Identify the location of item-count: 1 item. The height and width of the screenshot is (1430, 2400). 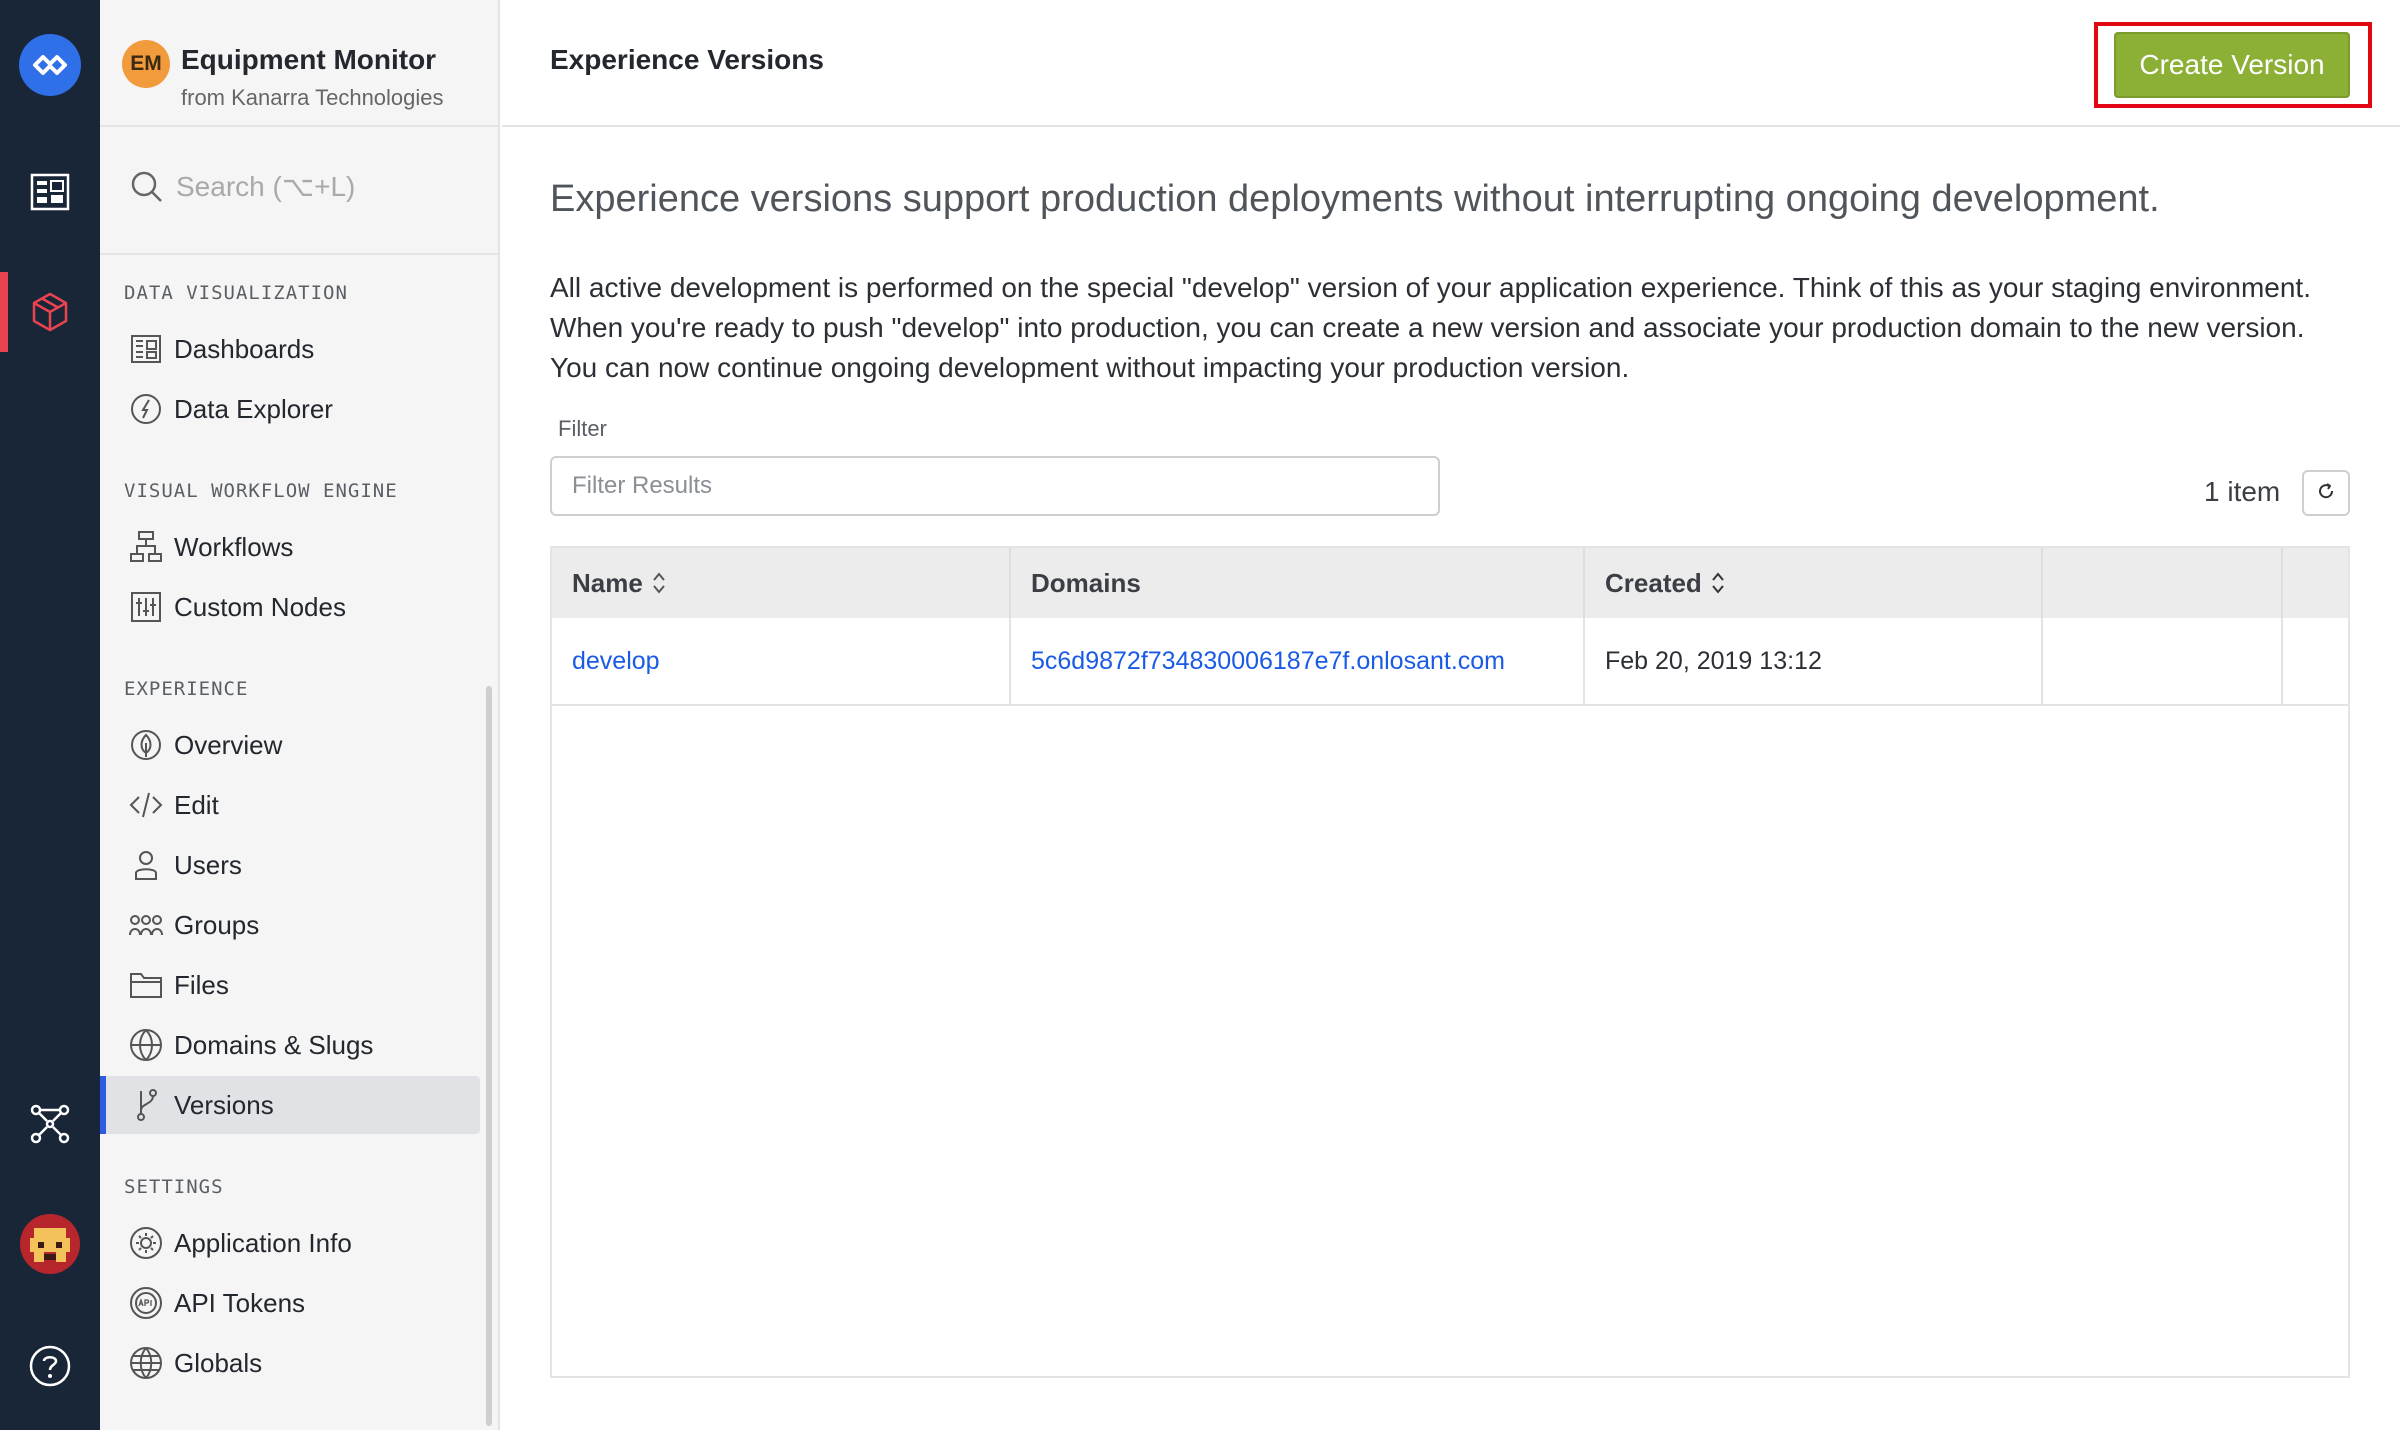
(2242, 491).